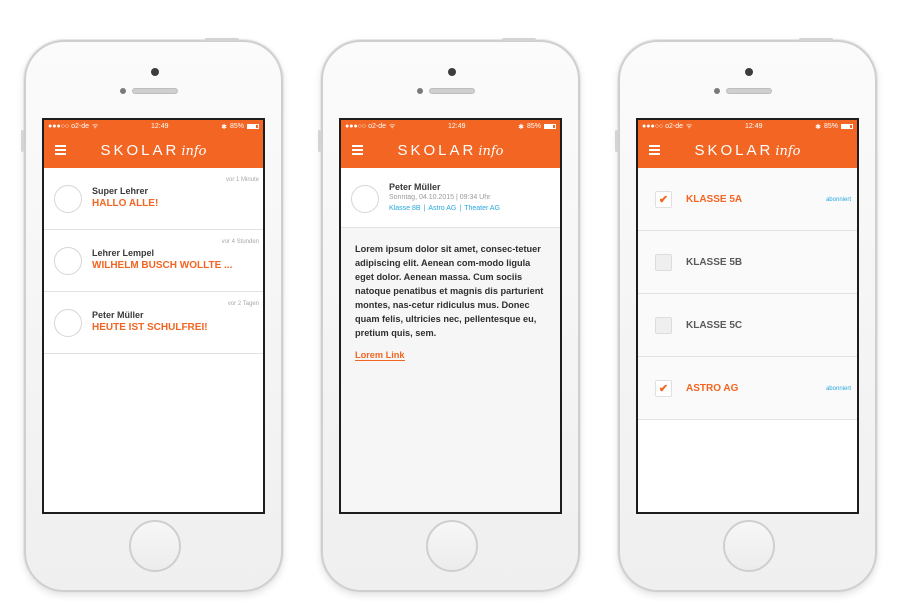 The width and height of the screenshot is (900, 614). What do you see at coordinates (125, 203) in the screenshot?
I see `feed-title: HALLO ALLE!` at bounding box center [125, 203].